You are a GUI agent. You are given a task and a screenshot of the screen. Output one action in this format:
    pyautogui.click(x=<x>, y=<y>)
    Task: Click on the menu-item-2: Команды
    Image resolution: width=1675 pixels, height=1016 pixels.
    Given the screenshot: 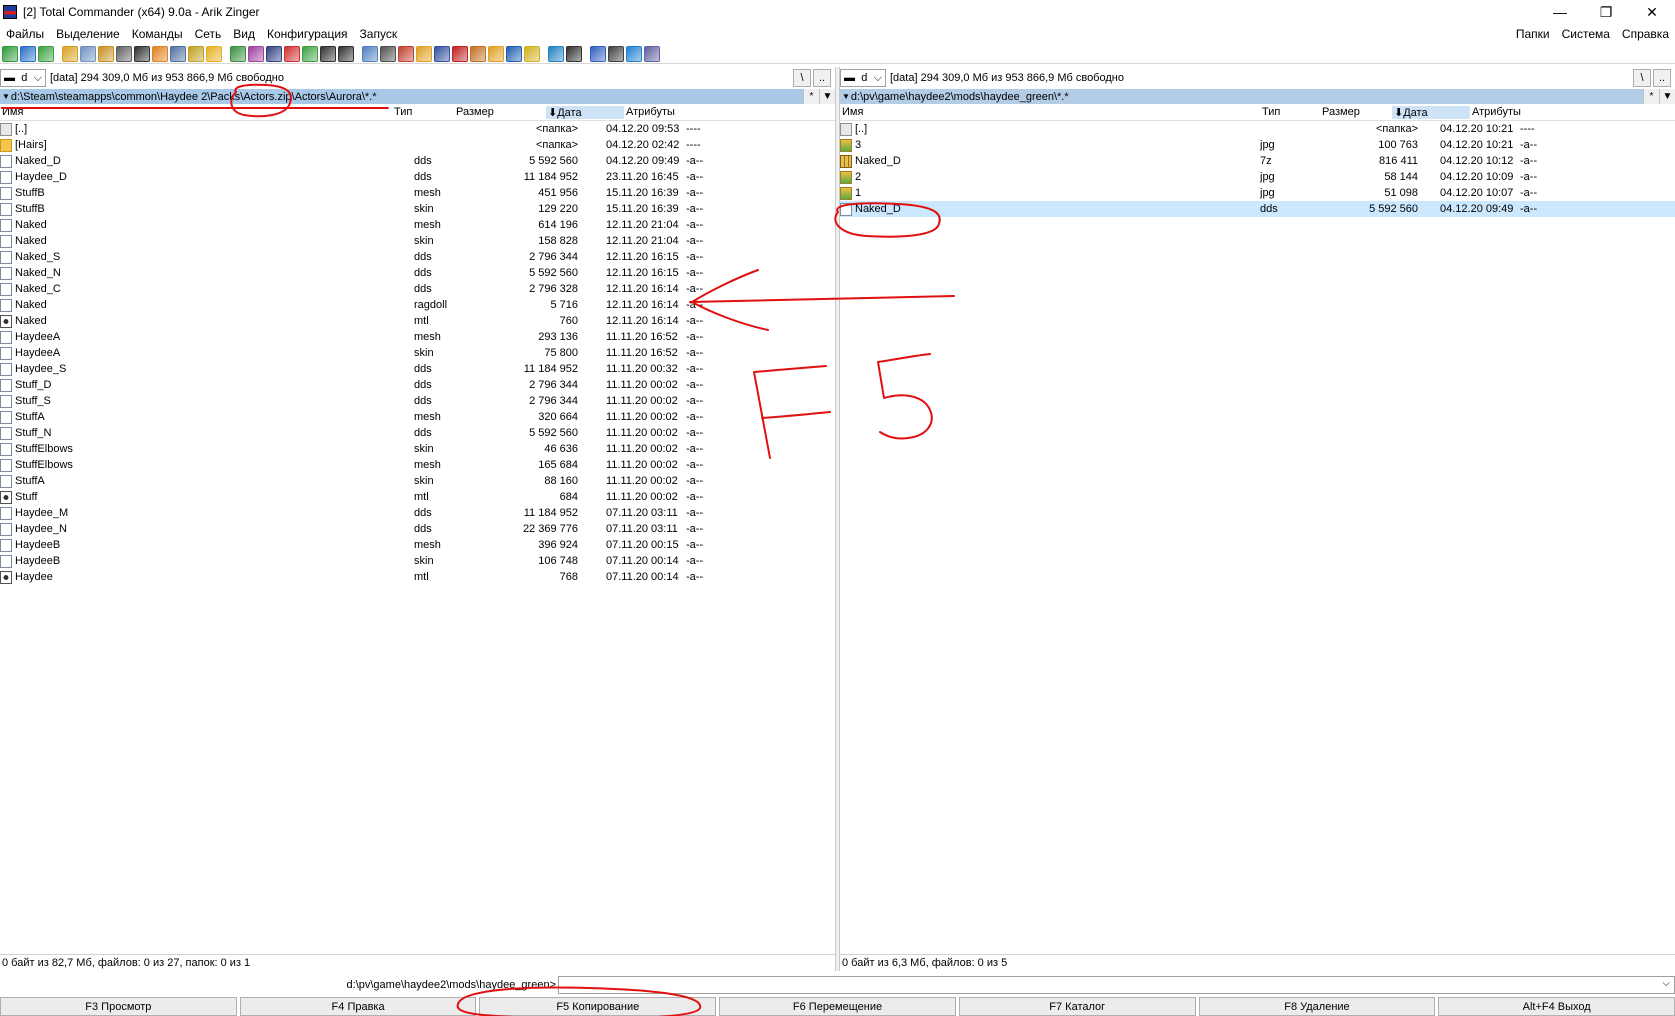 What is the action you would take?
    pyautogui.click(x=157, y=34)
    